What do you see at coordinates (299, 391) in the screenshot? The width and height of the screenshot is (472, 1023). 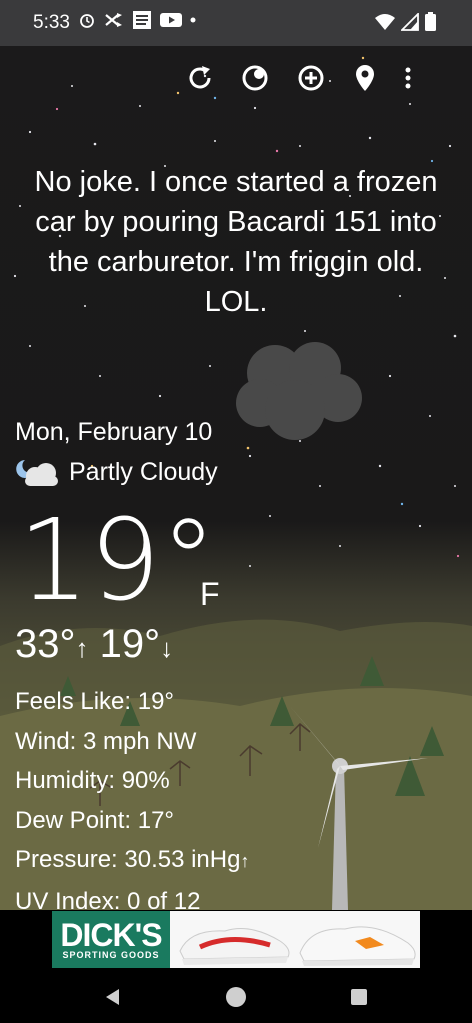 I see `decorative-cloud` at bounding box center [299, 391].